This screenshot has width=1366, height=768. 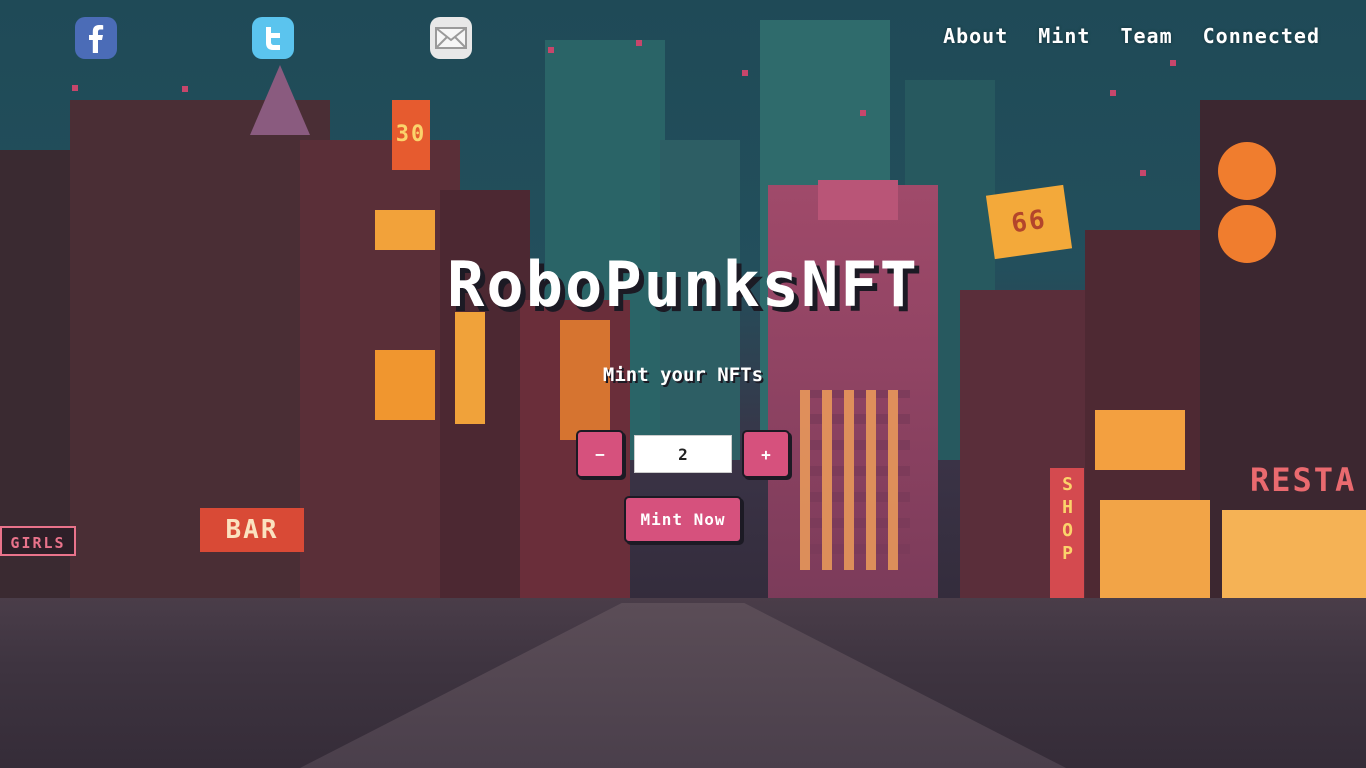 What do you see at coordinates (975, 36) in the screenshot?
I see `nav-about: About` at bounding box center [975, 36].